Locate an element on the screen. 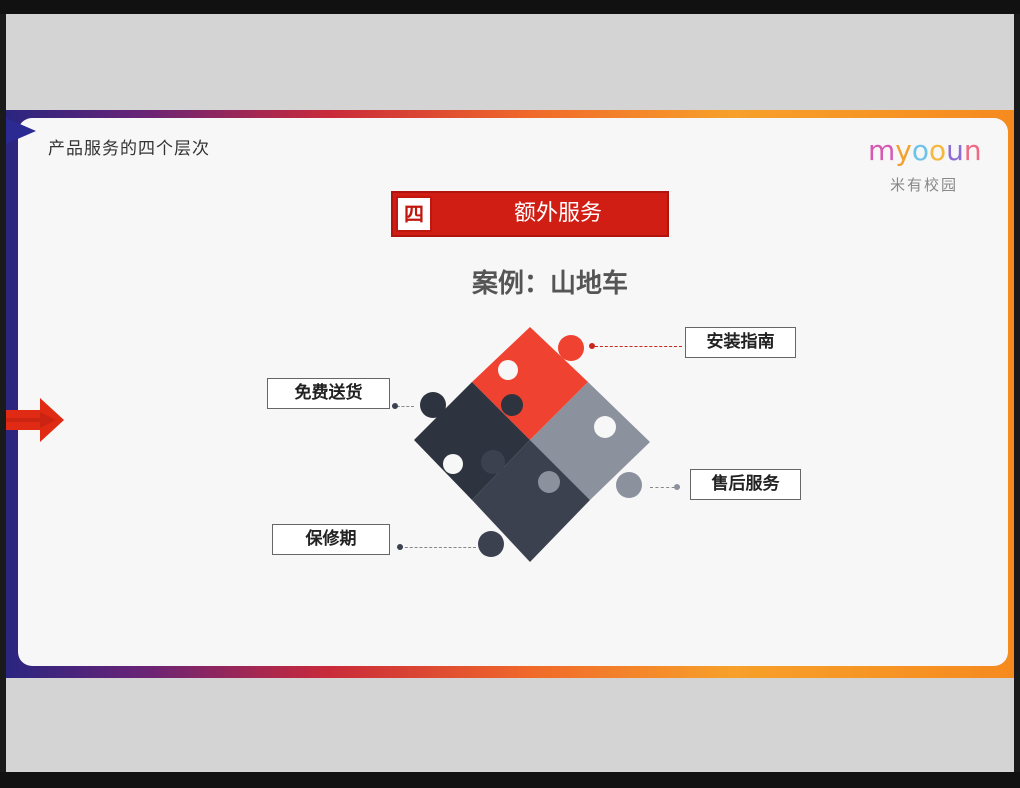  leader-line-warranty is located at coordinates (438, 547).